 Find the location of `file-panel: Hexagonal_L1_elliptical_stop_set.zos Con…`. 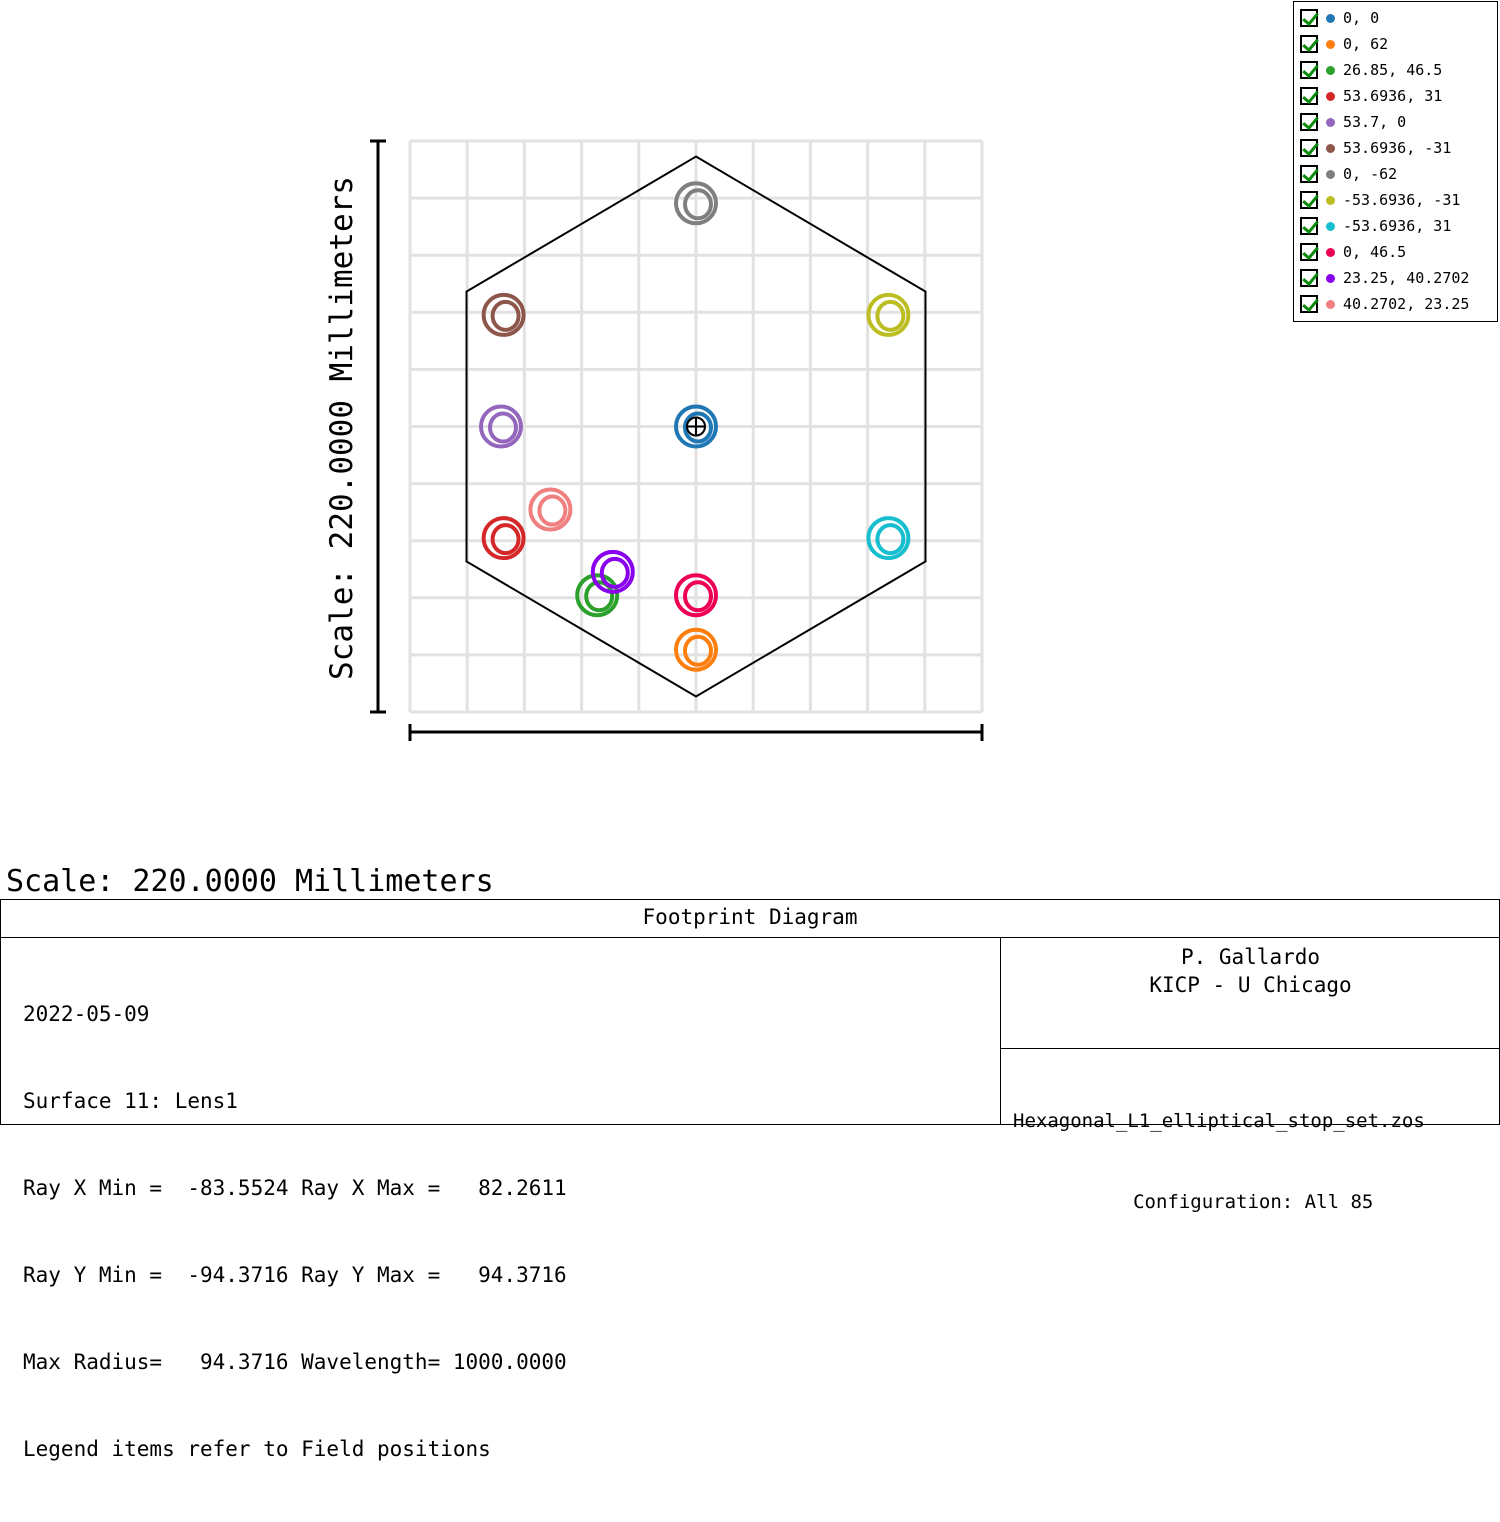

file-panel: Hexagonal_L1_elliptical_stop_set.zos Con… is located at coordinates (1250, 1130).